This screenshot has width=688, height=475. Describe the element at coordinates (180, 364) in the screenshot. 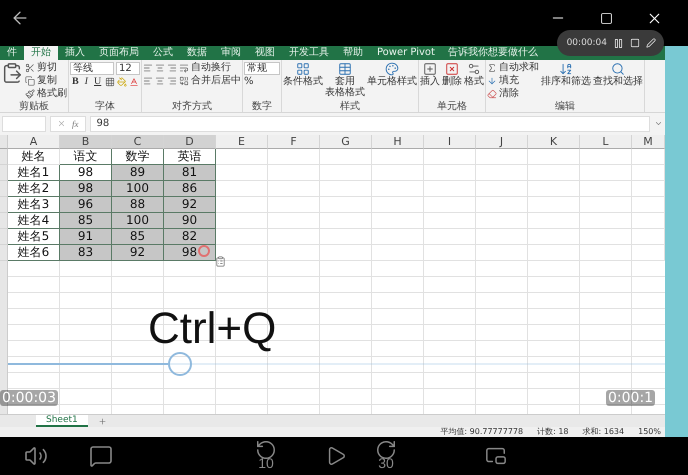

I see `progress-thumb` at that location.